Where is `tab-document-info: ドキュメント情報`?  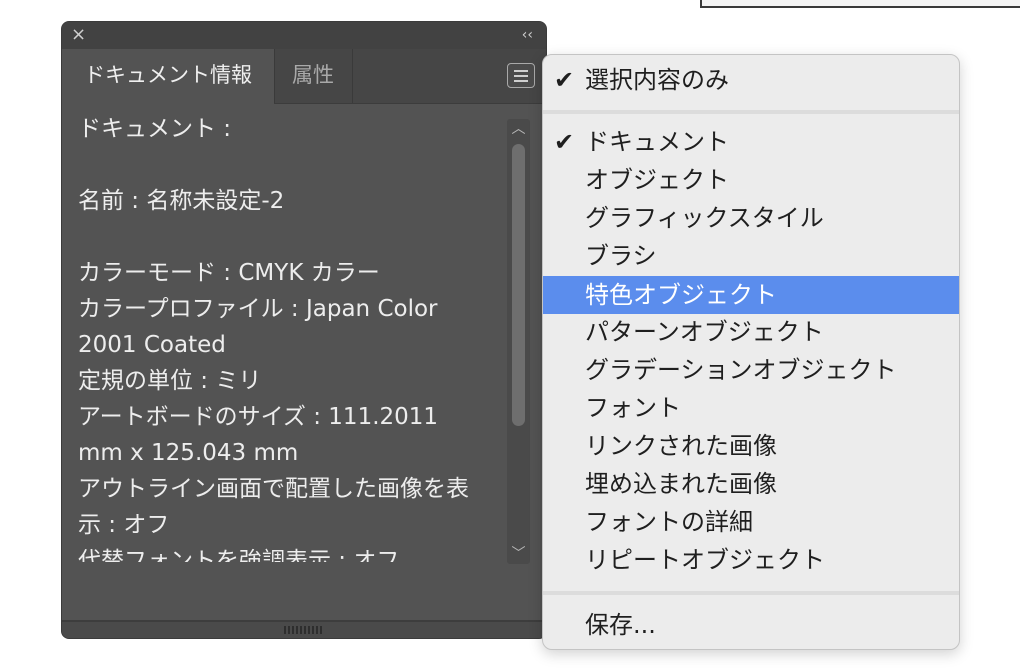 tab-document-info: ドキュメント情報 is located at coordinates (168, 76).